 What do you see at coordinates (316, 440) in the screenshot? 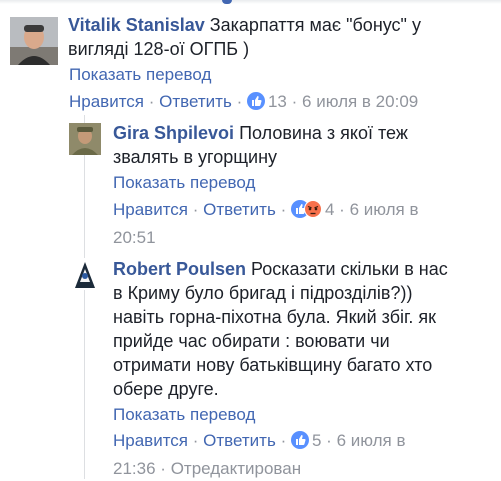
I see `reaction-count: 5` at bounding box center [316, 440].